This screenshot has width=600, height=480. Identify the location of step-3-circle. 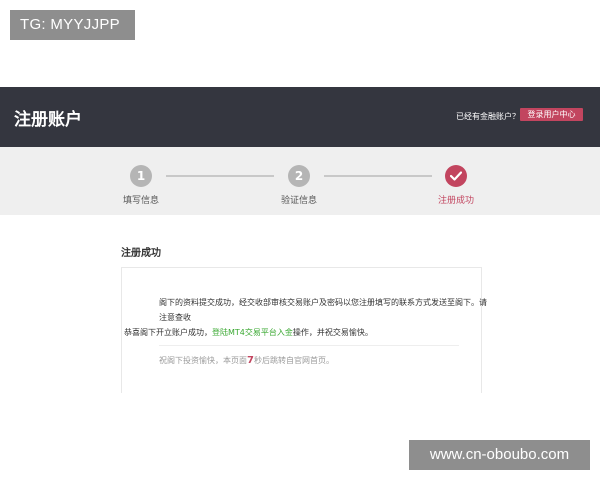
(456, 176).